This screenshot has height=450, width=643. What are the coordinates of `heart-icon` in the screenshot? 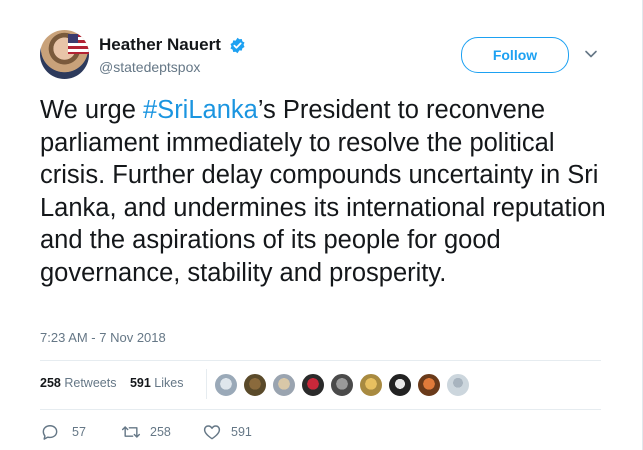 It's located at (212, 432).